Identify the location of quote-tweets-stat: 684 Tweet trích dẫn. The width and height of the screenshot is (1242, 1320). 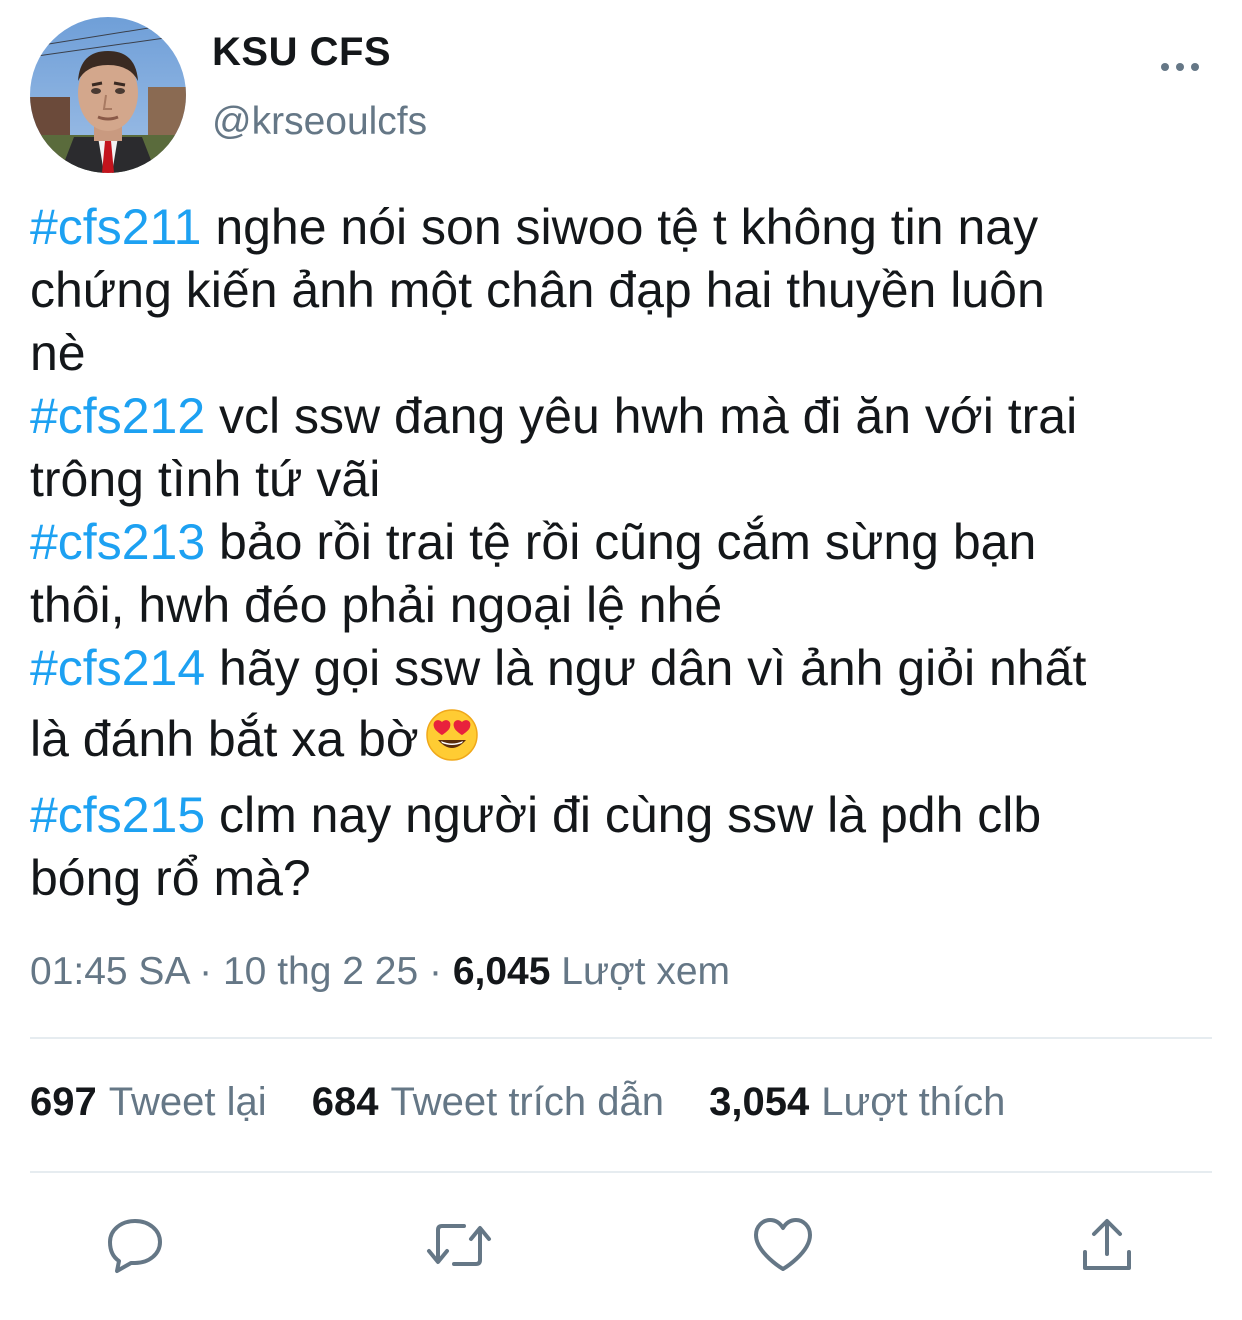
(488, 1102).